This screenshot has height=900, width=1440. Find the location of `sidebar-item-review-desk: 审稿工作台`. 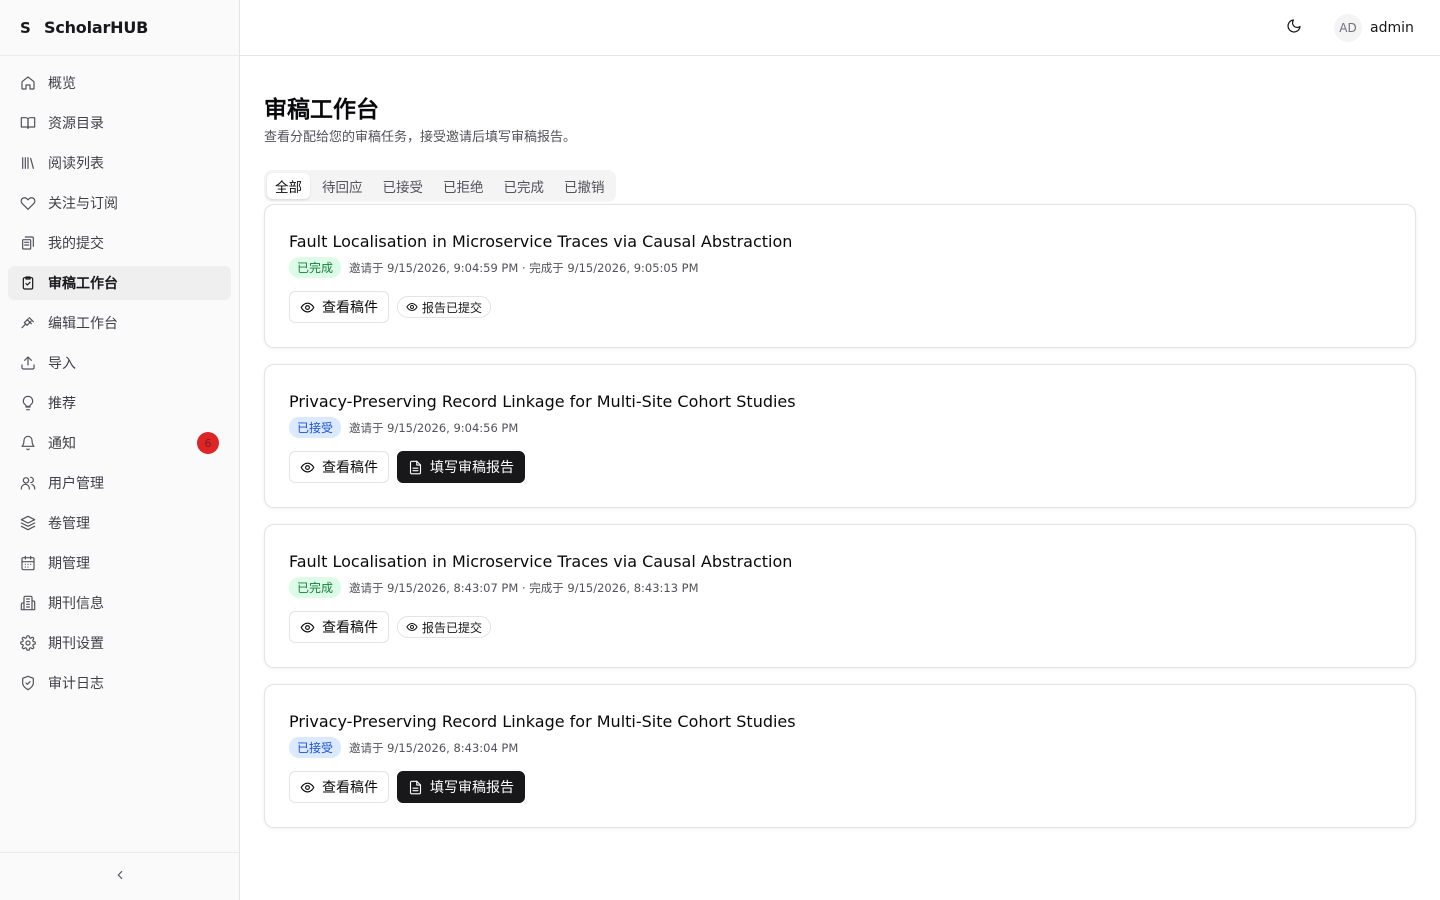

sidebar-item-review-desk: 审稿工作台 is located at coordinates (119, 283).